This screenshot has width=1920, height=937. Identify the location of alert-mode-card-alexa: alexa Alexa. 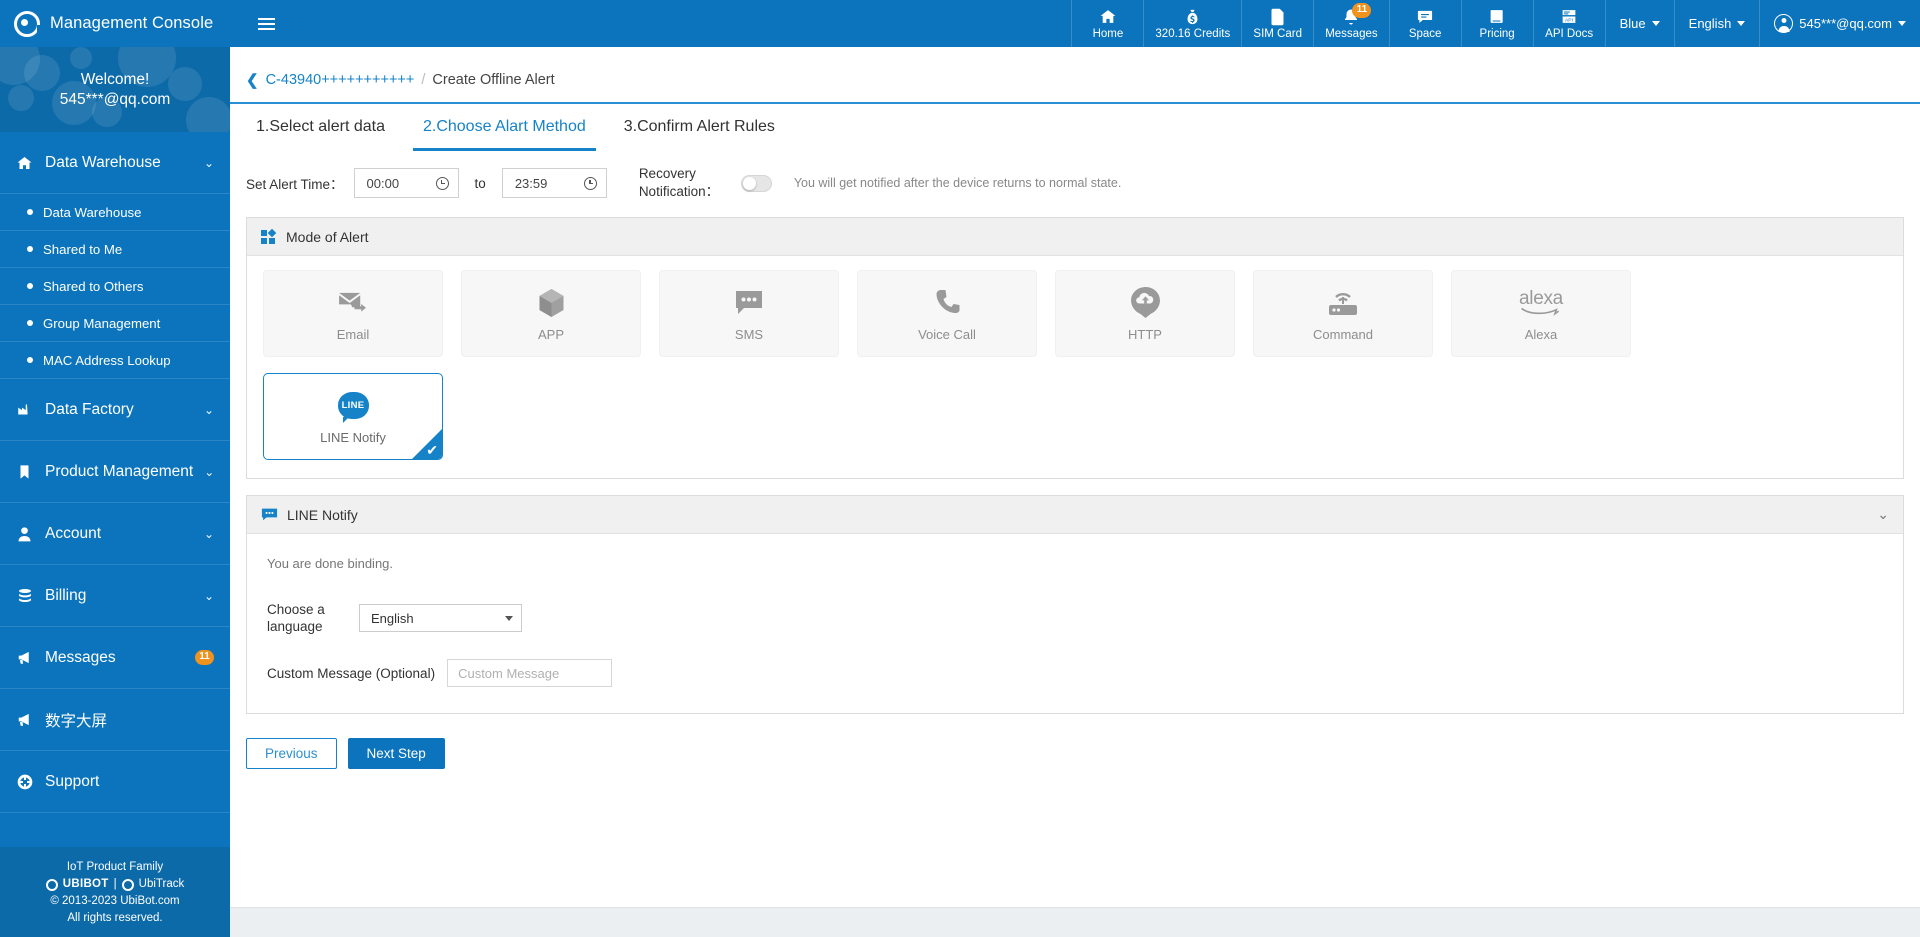
(1541, 313).